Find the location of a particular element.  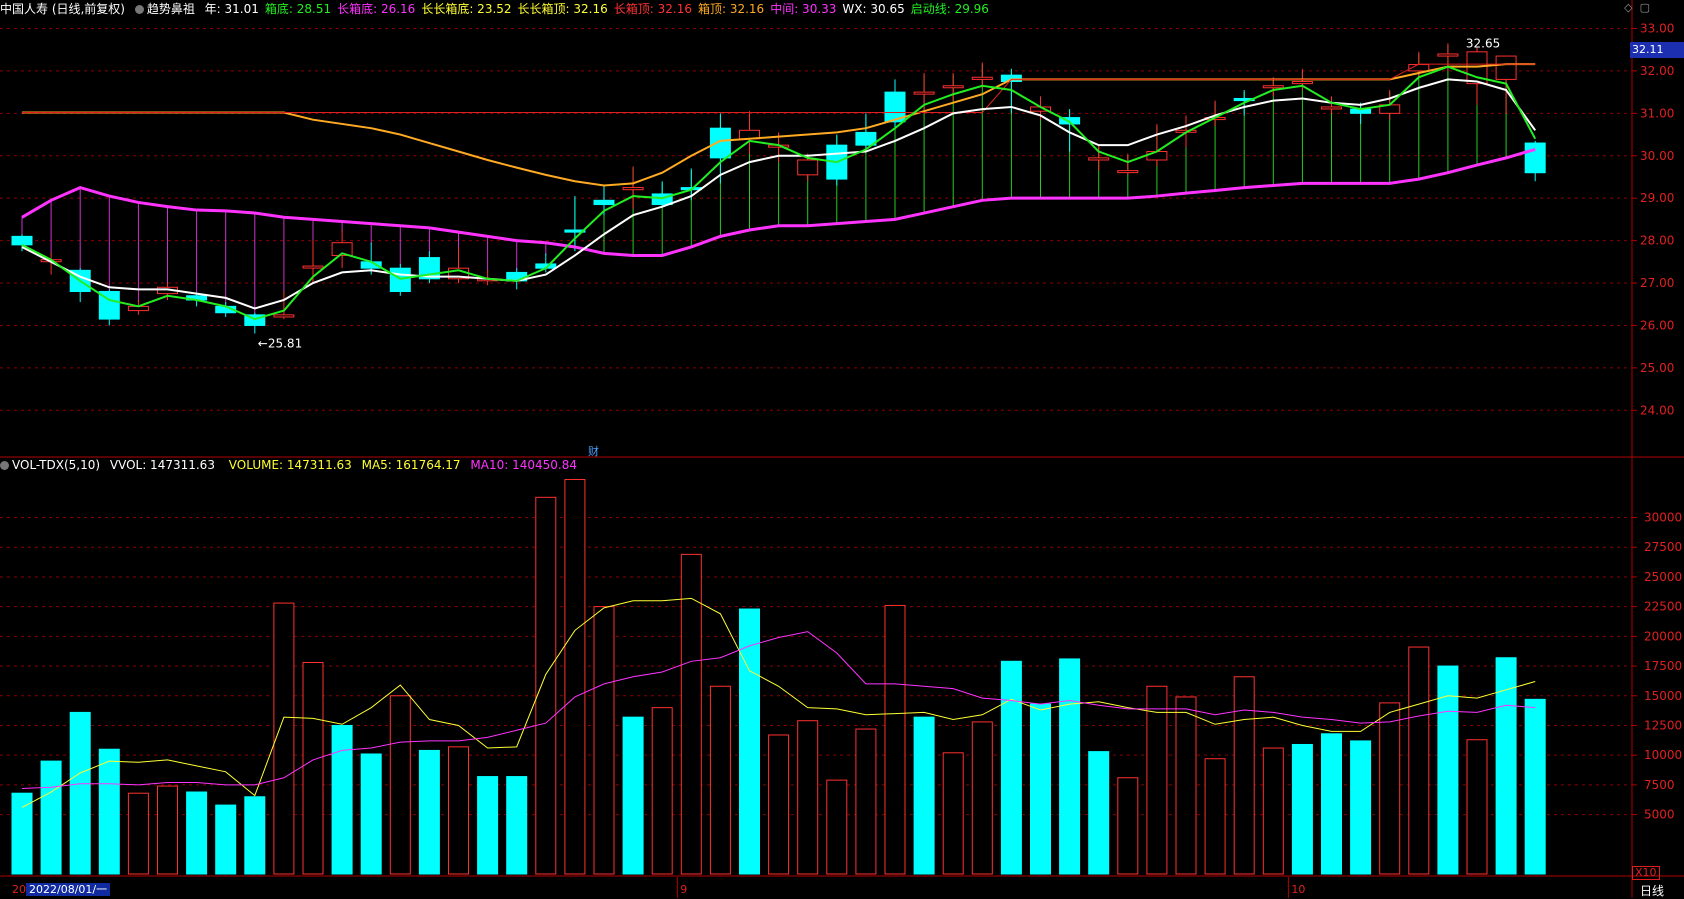

vvol-value: VVOL: 147311.63 is located at coordinates (162, 465).